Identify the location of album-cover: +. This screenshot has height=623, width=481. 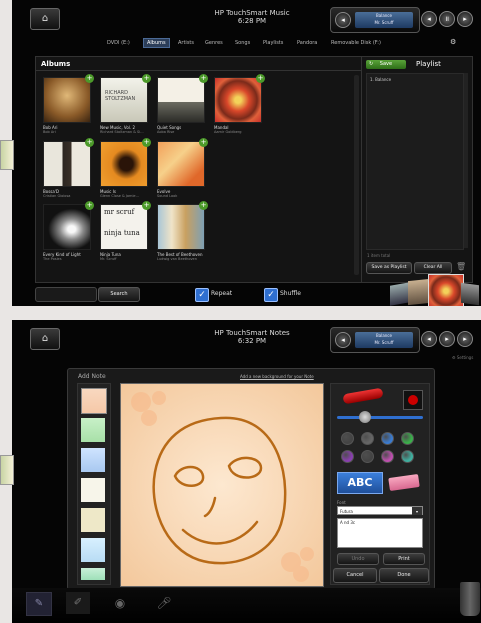
(239, 98).